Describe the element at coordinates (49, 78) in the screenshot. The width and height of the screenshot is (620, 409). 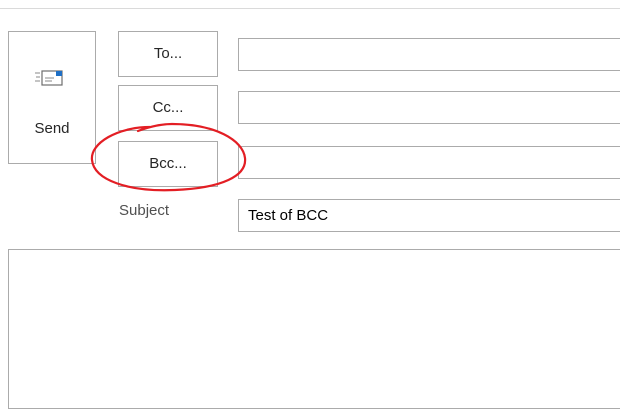
I see `envelope-send-icon` at that location.